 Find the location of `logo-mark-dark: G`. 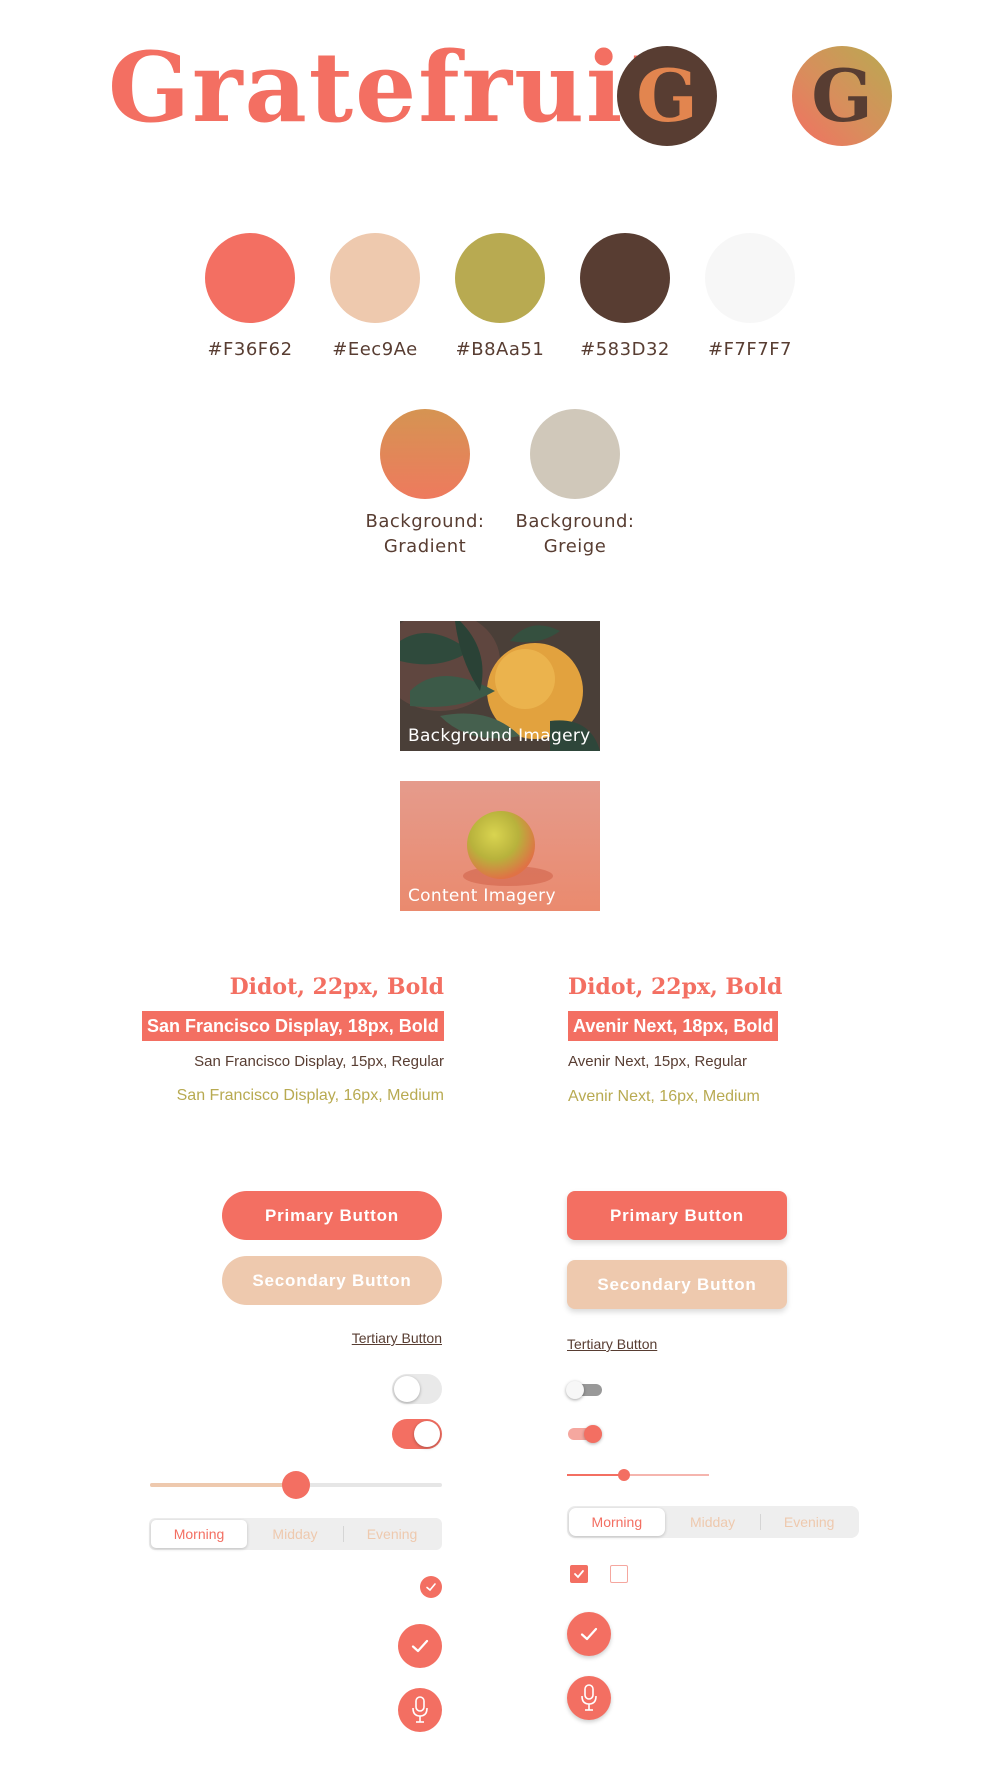

logo-mark-dark: G is located at coordinates (667, 96).